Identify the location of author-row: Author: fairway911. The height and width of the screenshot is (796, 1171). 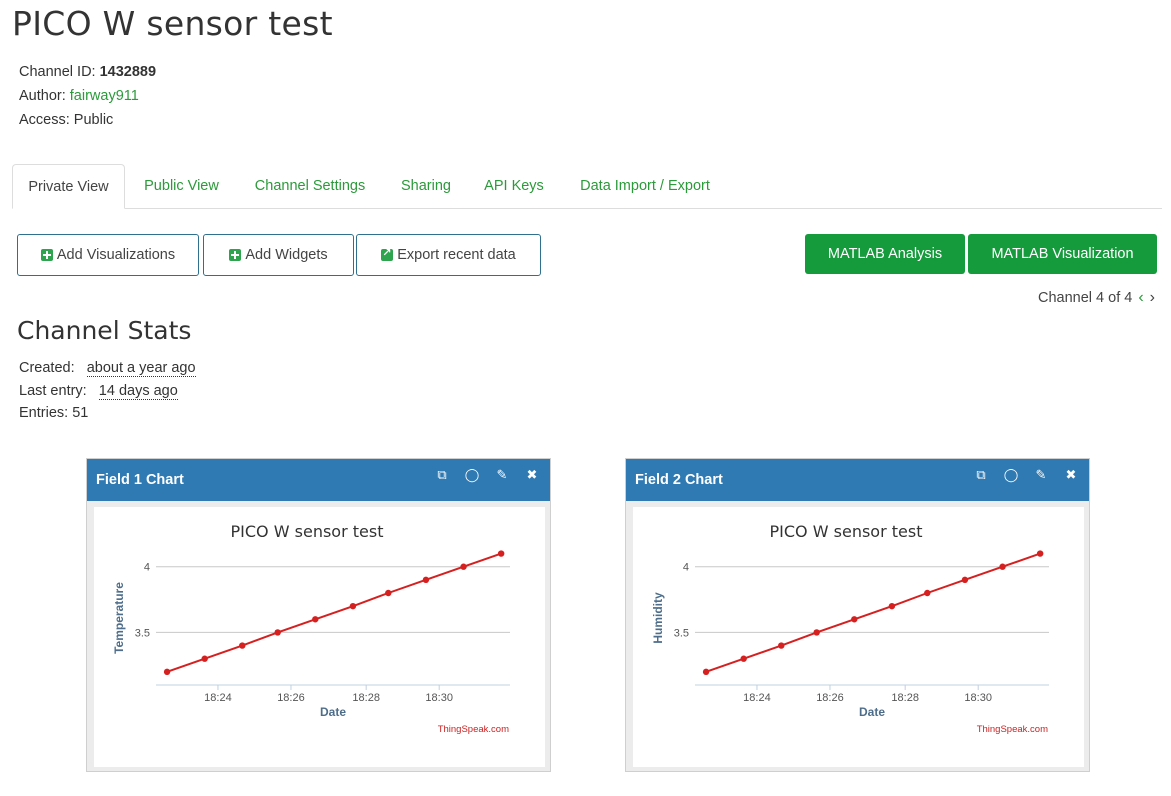
(87, 96).